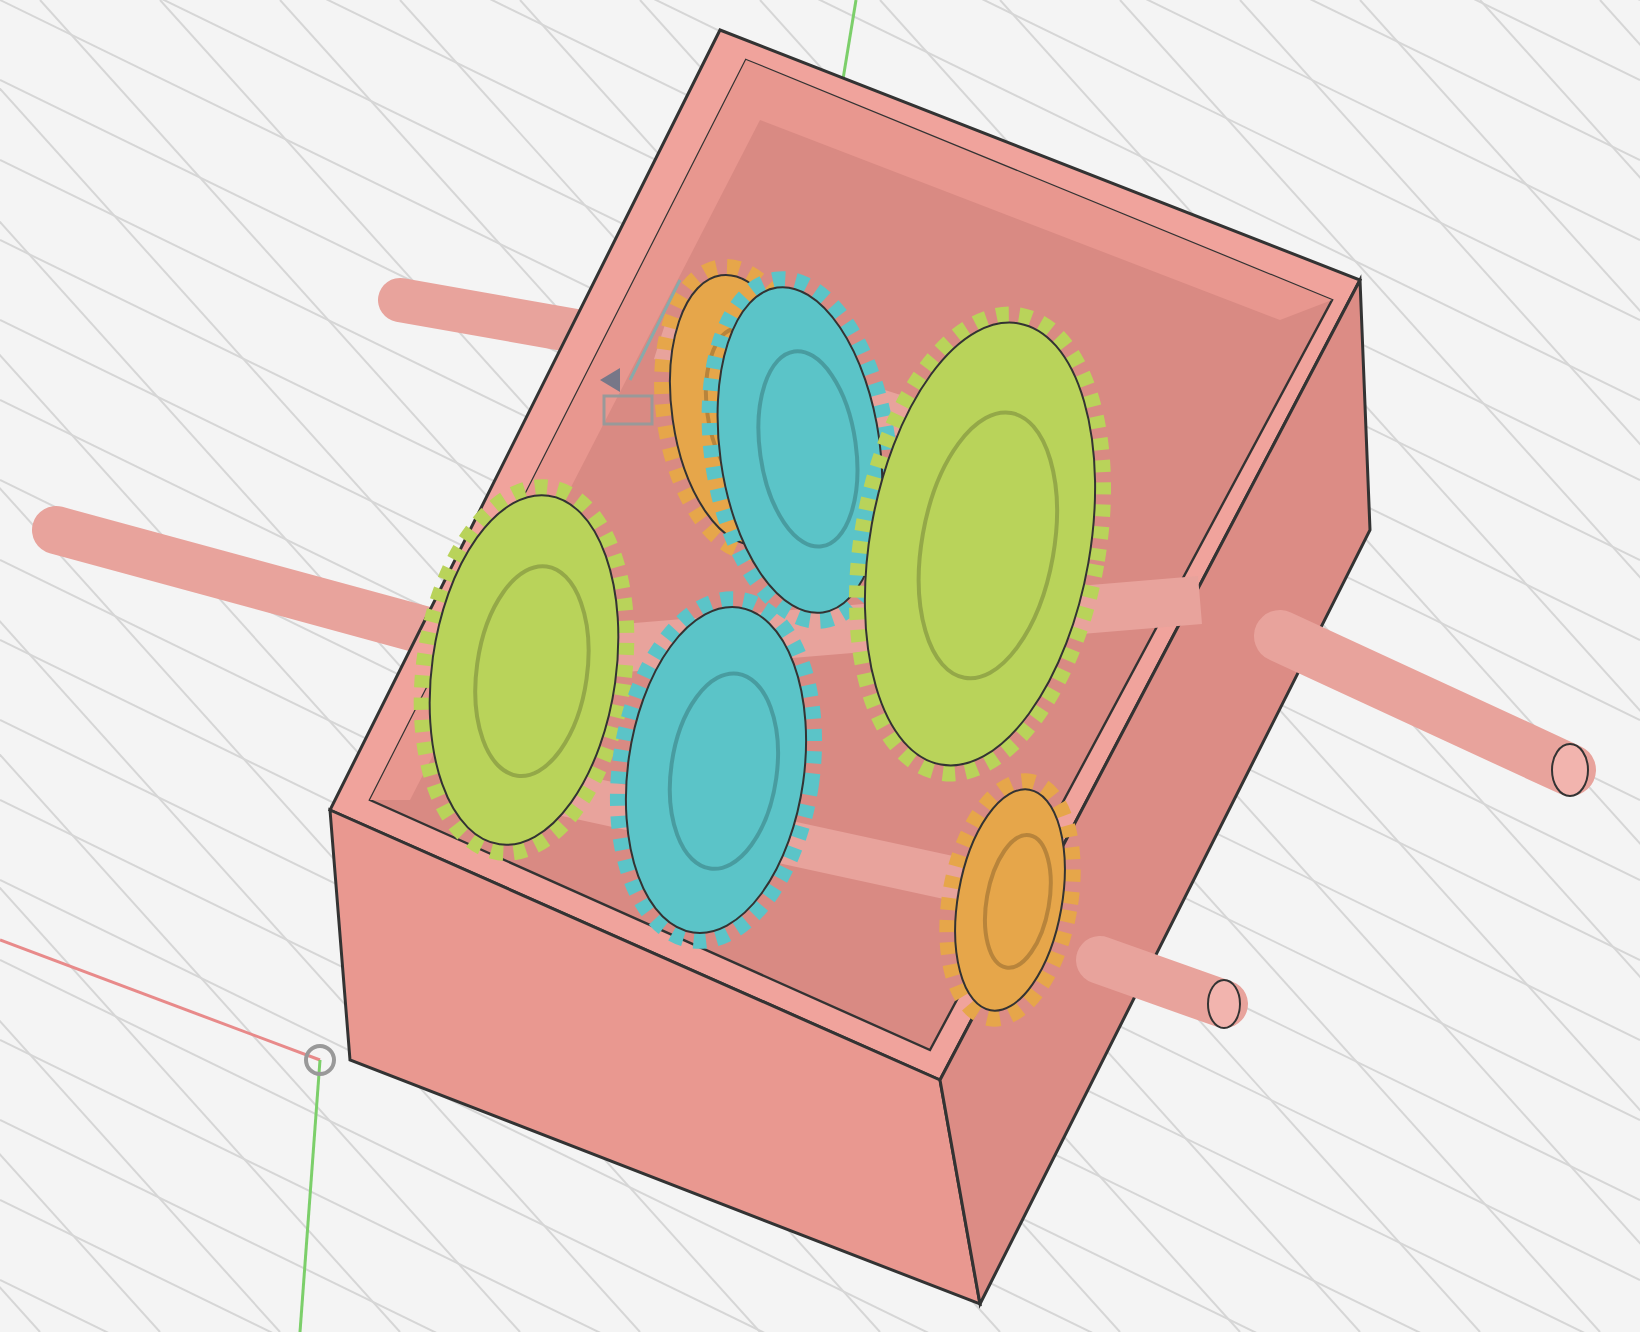 The width and height of the screenshot is (1640, 1332). What do you see at coordinates (641, 352) in the screenshot?
I see `move-handle-icon` at bounding box center [641, 352].